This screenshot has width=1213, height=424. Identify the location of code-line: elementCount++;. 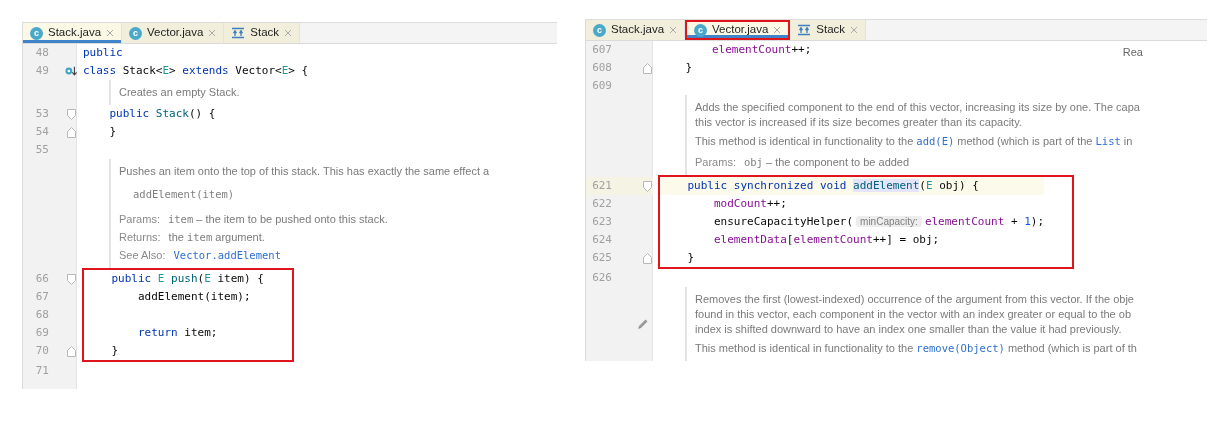
(761, 49).